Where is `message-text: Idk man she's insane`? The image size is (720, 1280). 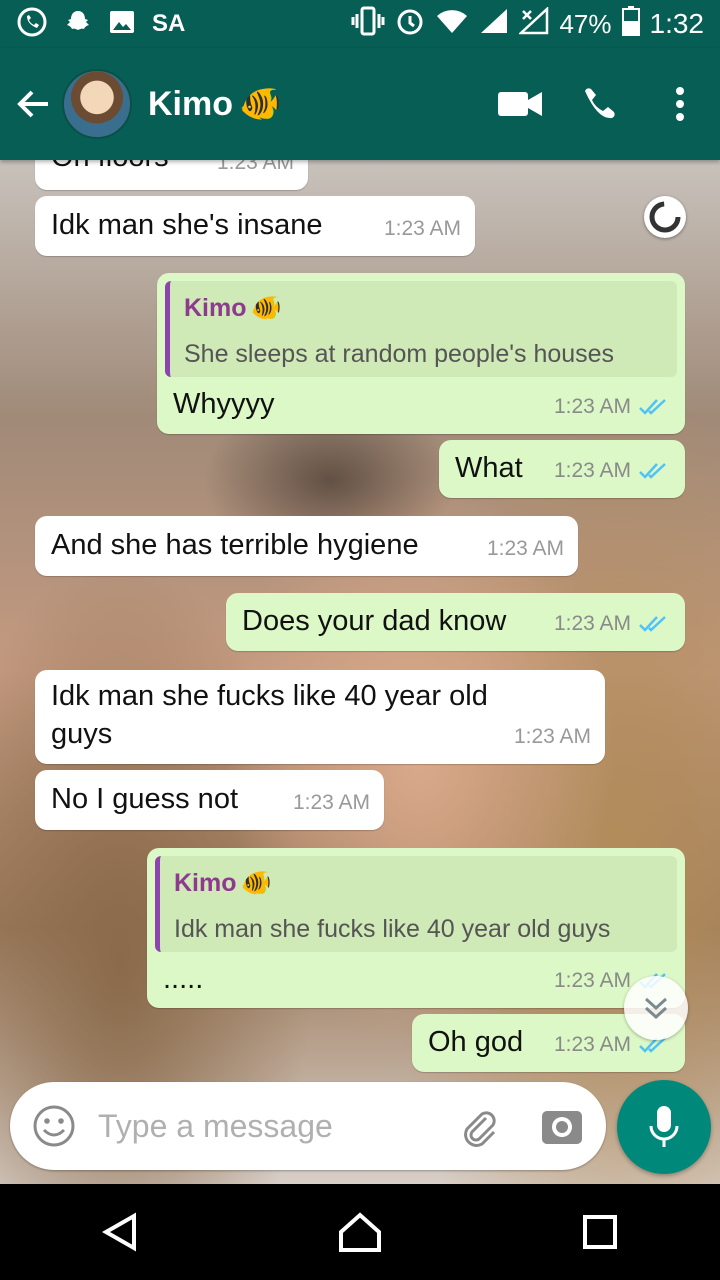
message-text: Idk man she's insane is located at coordinates (187, 225).